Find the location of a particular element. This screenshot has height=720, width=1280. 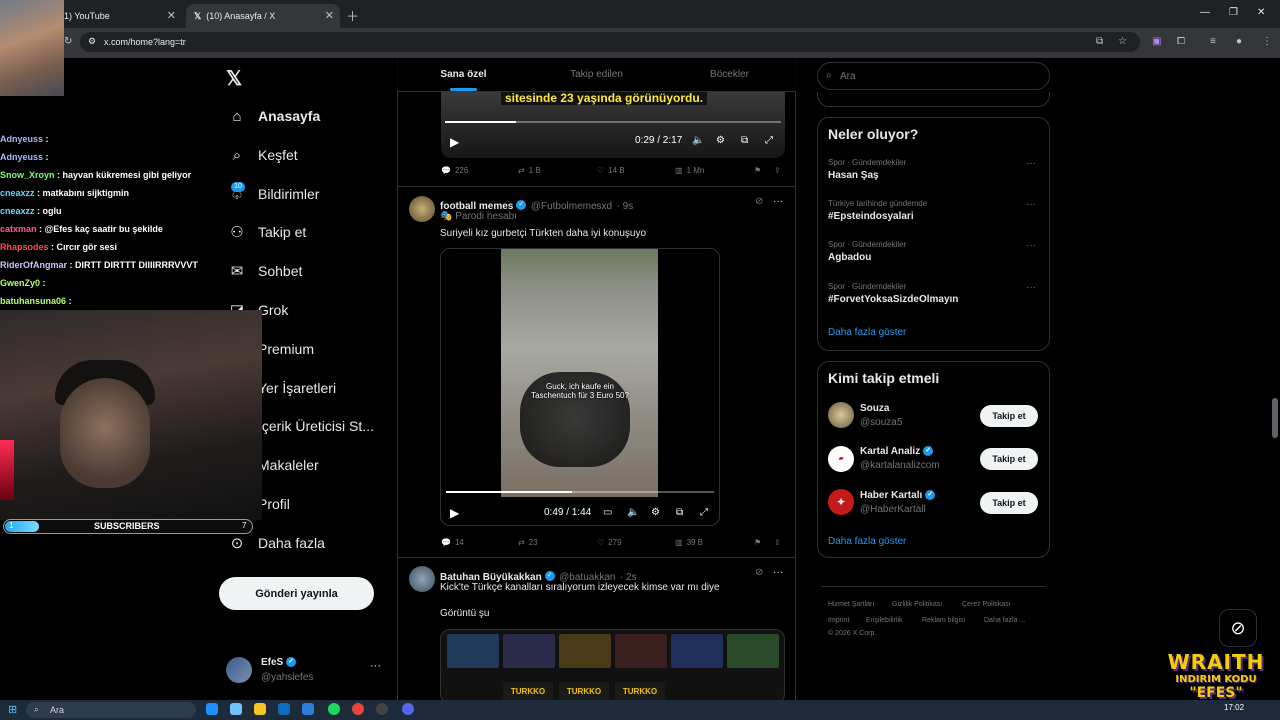

start-icon: ⊞ is located at coordinates (12, 709).